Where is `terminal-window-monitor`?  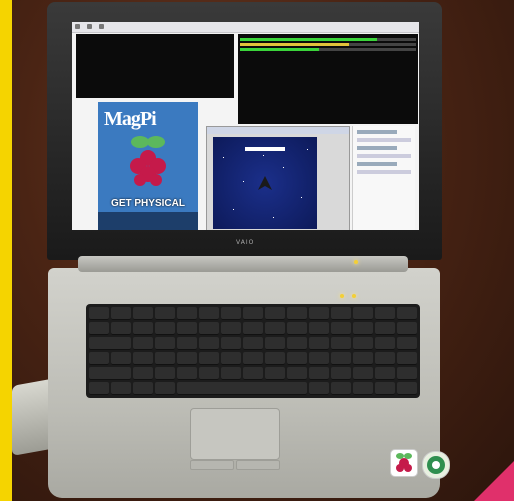 terminal-window-monitor is located at coordinates (328, 79).